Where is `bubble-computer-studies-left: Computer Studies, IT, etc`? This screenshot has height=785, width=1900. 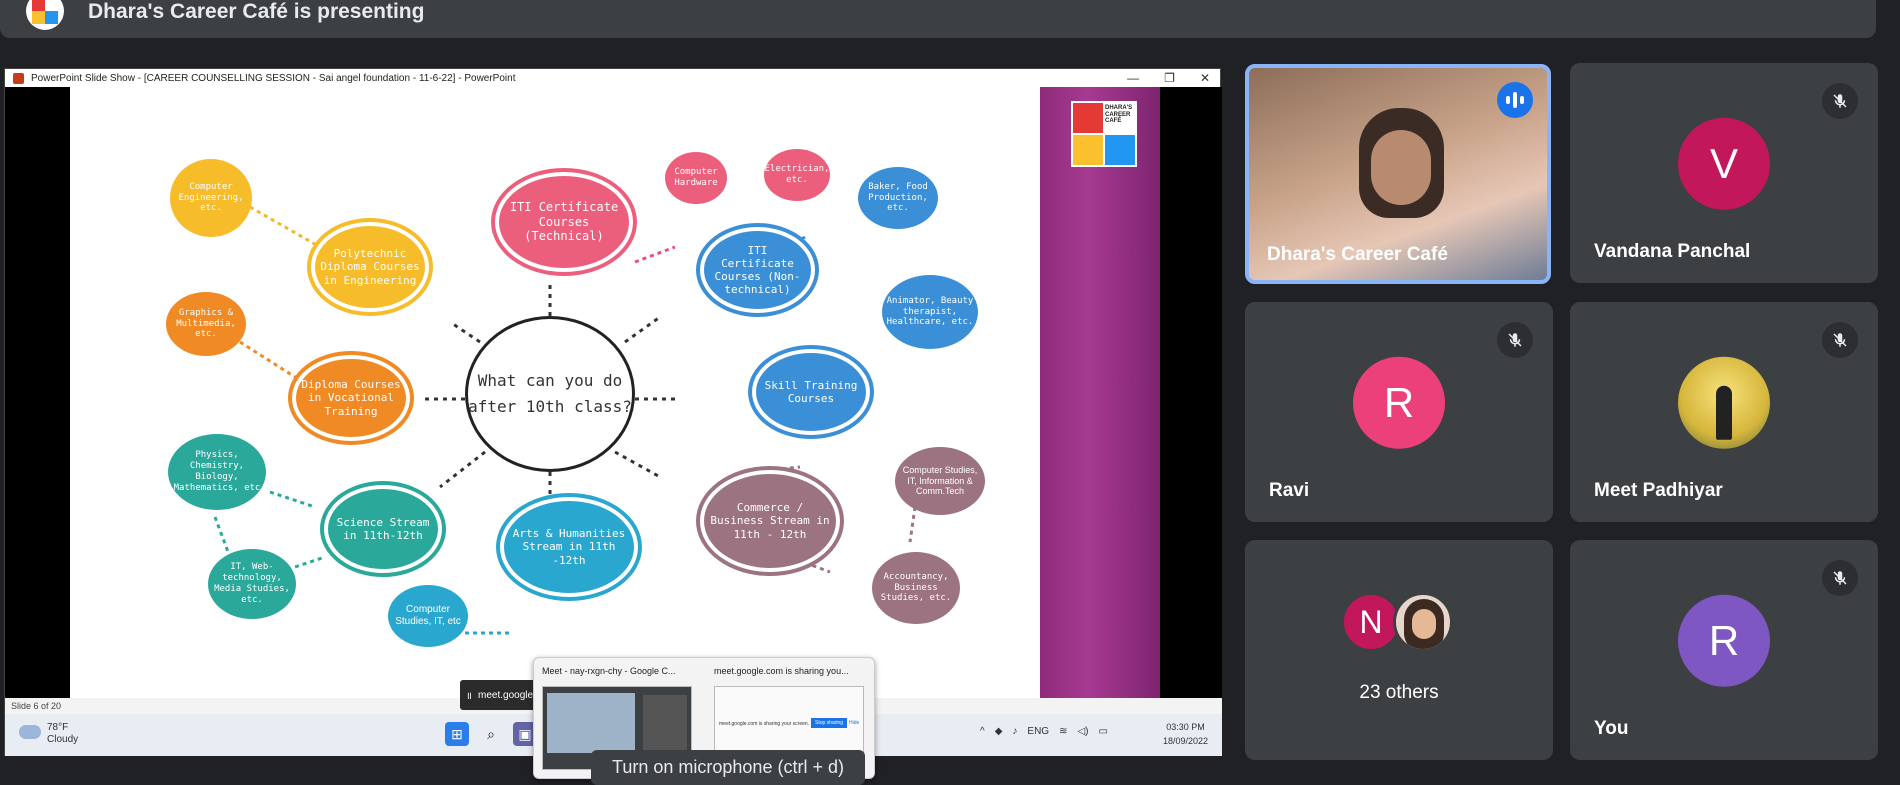 bubble-computer-studies-left: Computer Studies, IT, etc is located at coordinates (428, 616).